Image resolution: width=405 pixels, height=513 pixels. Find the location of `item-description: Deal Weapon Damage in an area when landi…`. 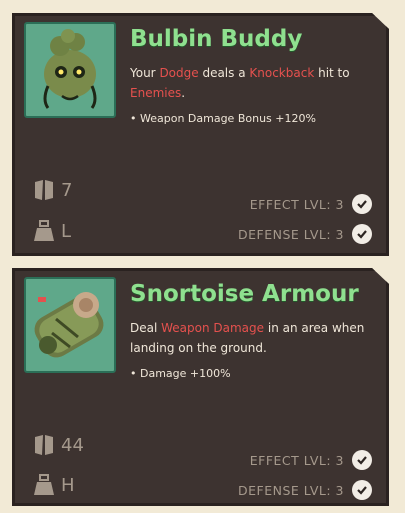

item-description: Deal Weapon Damage in an area when landi… is located at coordinates (247, 338).